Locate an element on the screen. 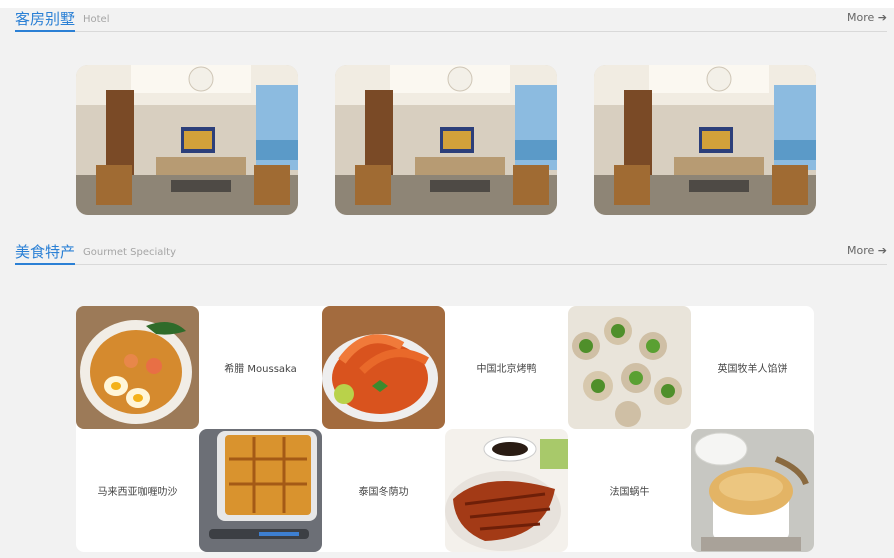 Image resolution: width=894 pixels, height=558 pixels. laksa-image is located at coordinates (137, 367).